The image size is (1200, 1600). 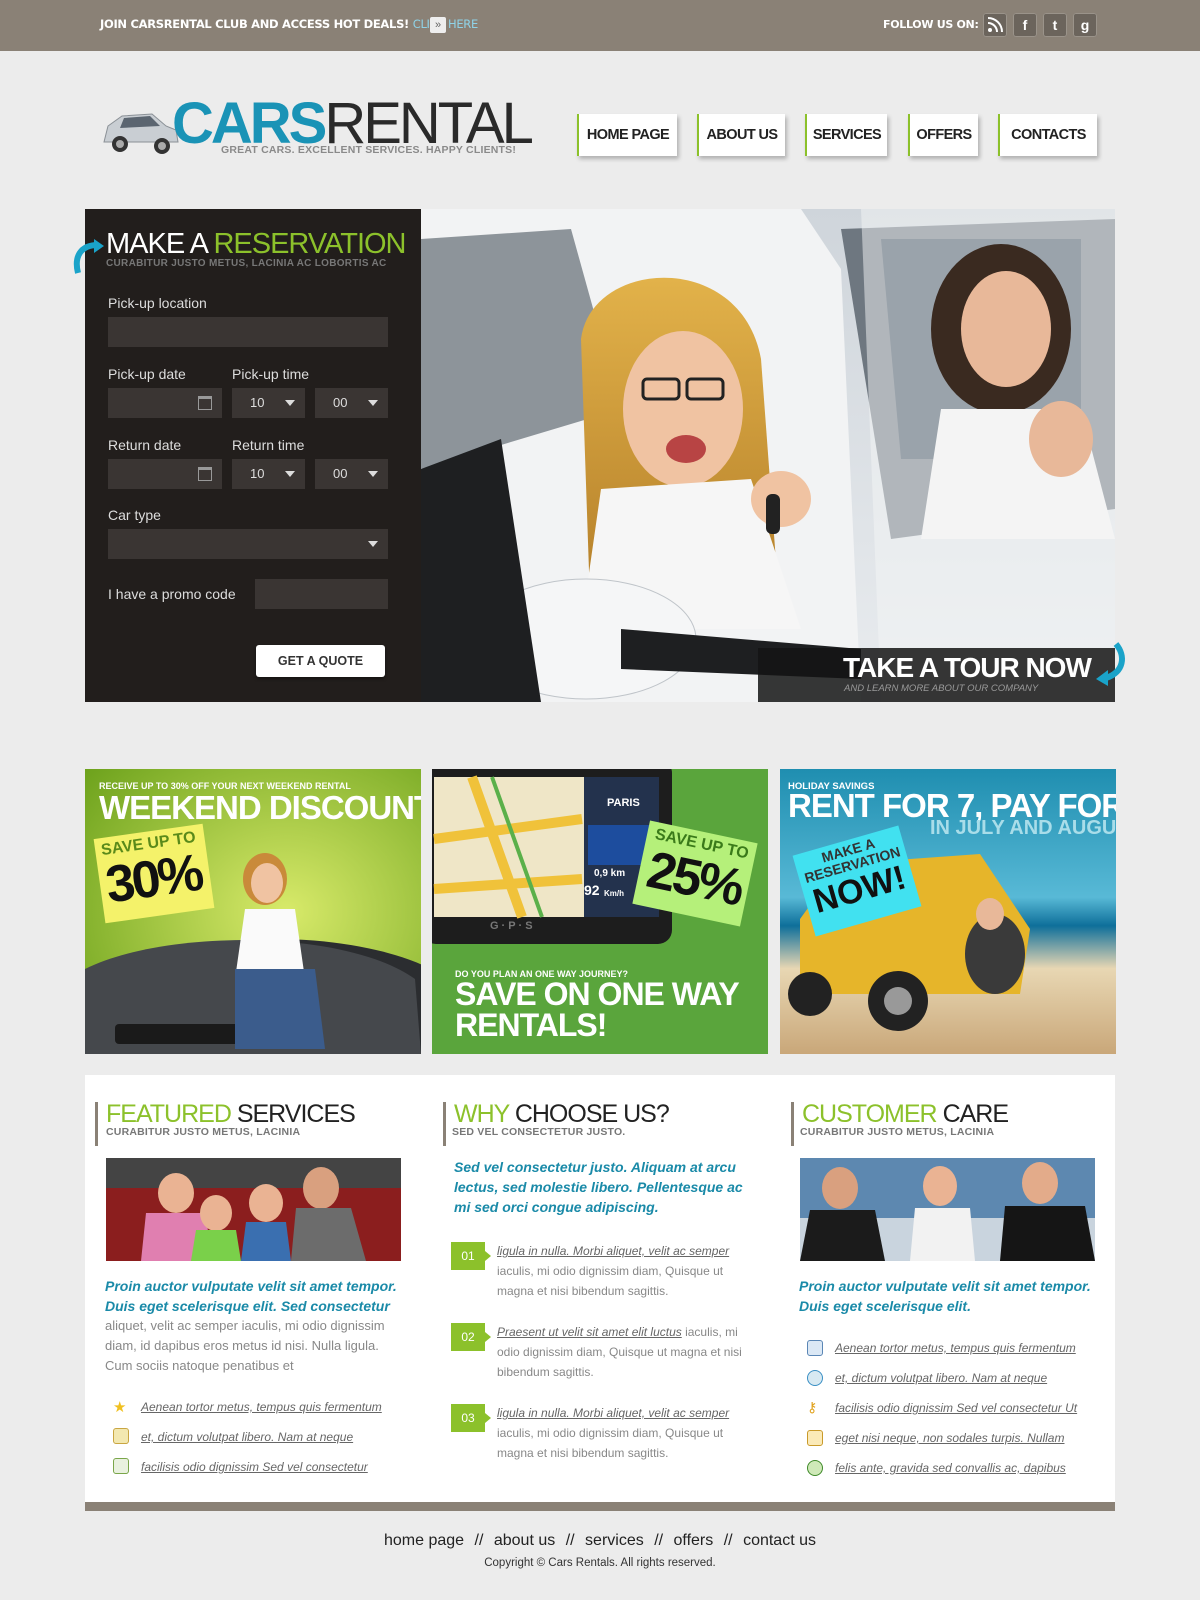 I want to click on weekend-title: WEEKEND DISCOUNT!, so click(x=260, y=807).